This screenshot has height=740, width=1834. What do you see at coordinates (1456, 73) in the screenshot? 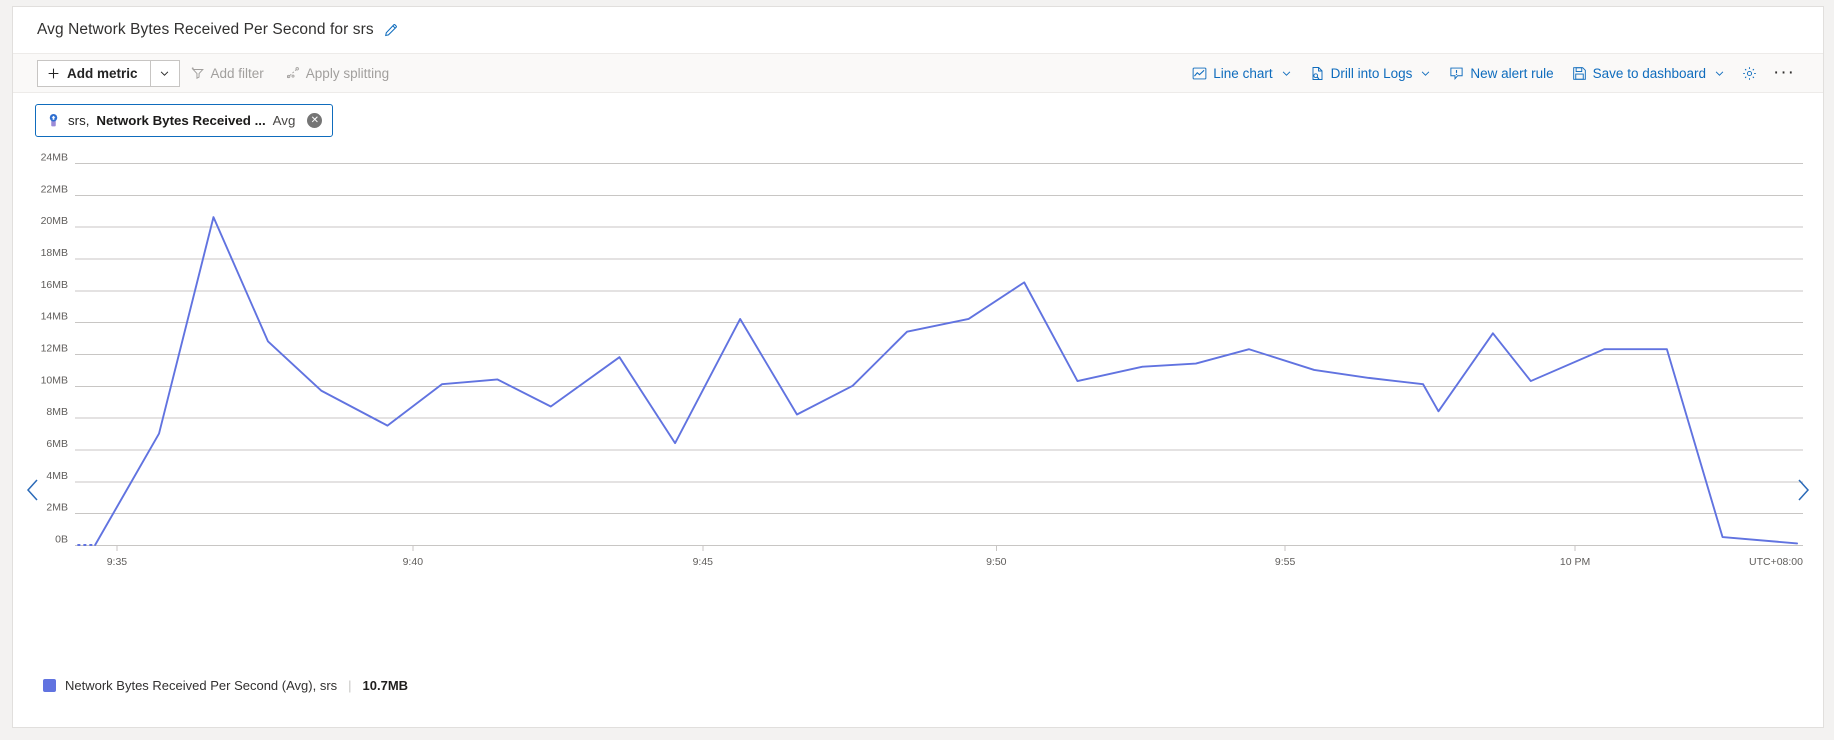
I see `alert-icon` at bounding box center [1456, 73].